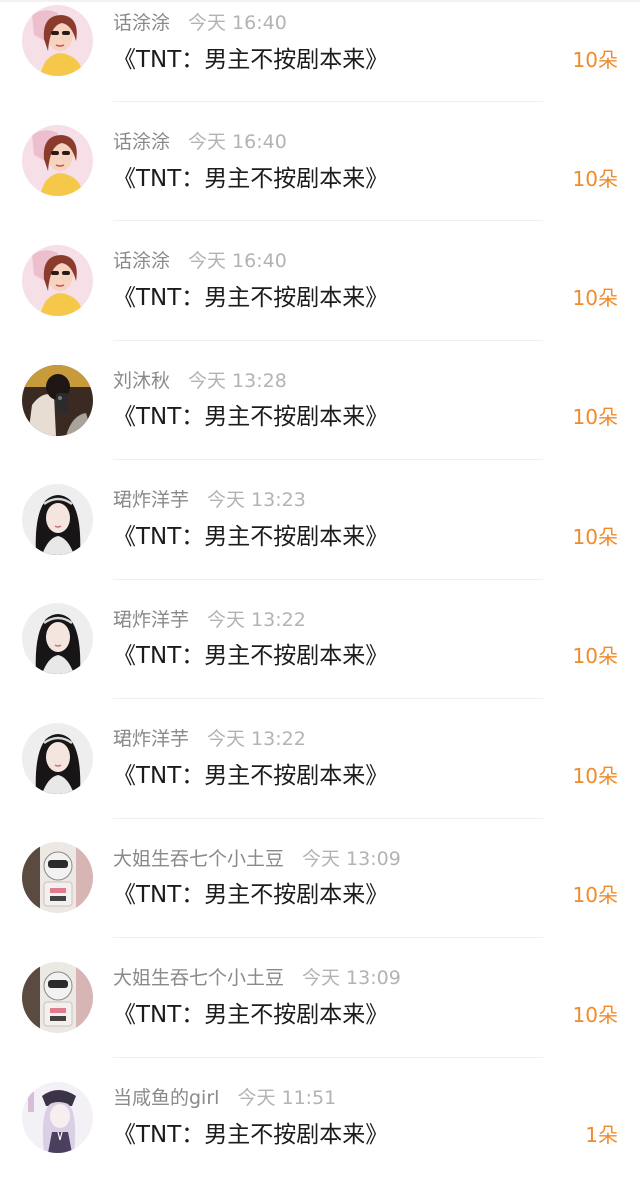 Image resolution: width=640 pixels, height=1193 pixels. I want to click on timestamp: 今天 11:51, so click(287, 1098).